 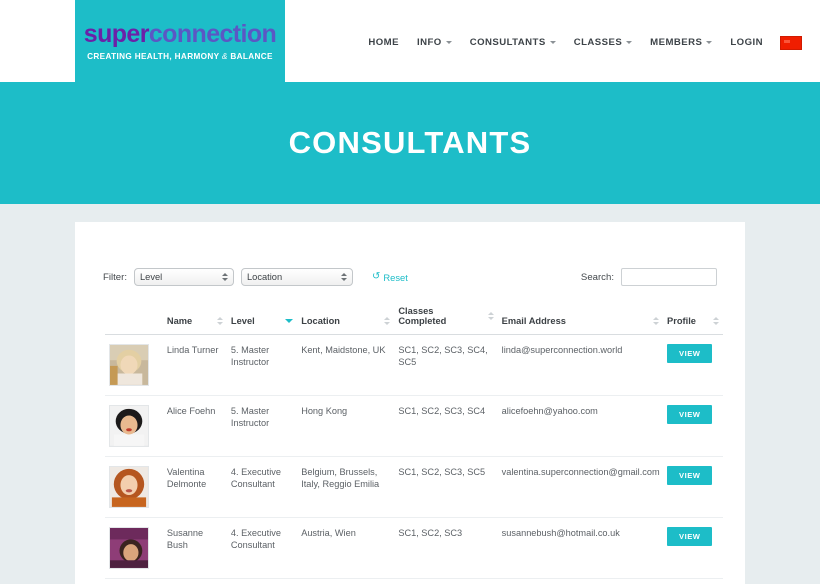 What do you see at coordinates (580, 581) in the screenshot?
I see `cell-email-address: susan@sandownsolutions.co.uk` at bounding box center [580, 581].